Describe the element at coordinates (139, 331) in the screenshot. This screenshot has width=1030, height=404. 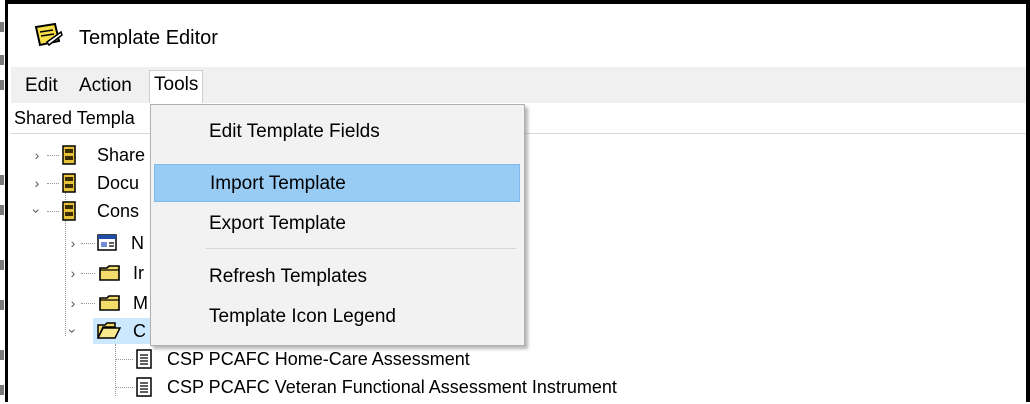
I see `tree-node-label: C` at that location.